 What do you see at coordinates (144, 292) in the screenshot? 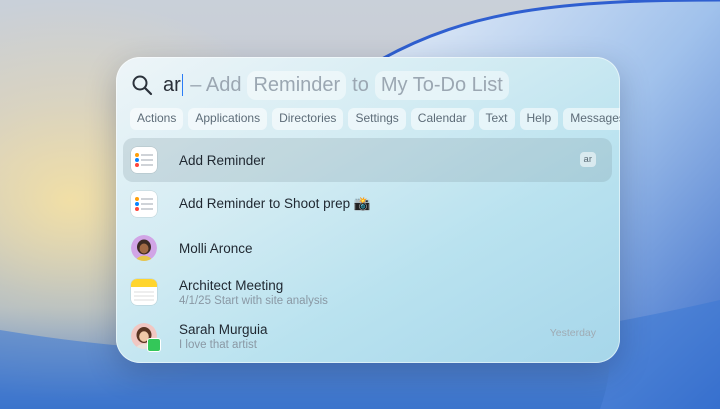
I see `notes-icon` at bounding box center [144, 292].